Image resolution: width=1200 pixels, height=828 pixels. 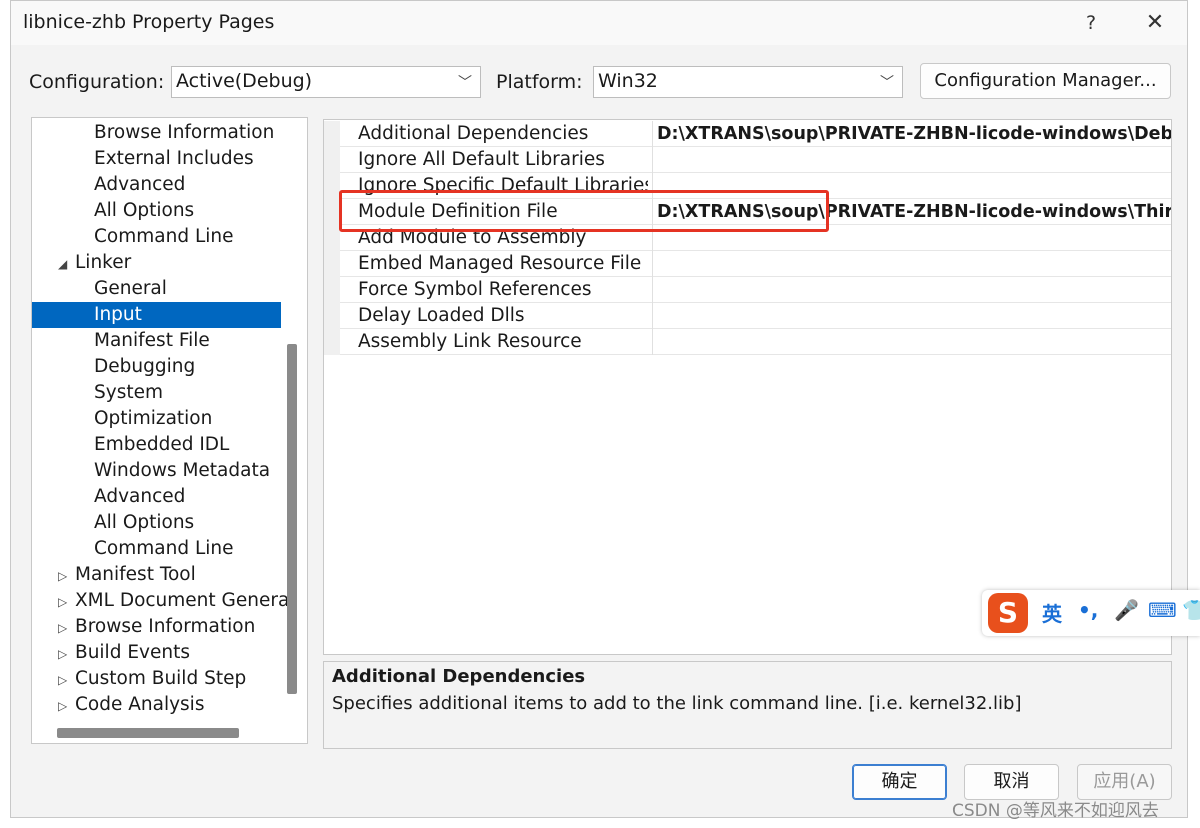 I want to click on tree-item: System, so click(x=159, y=393).